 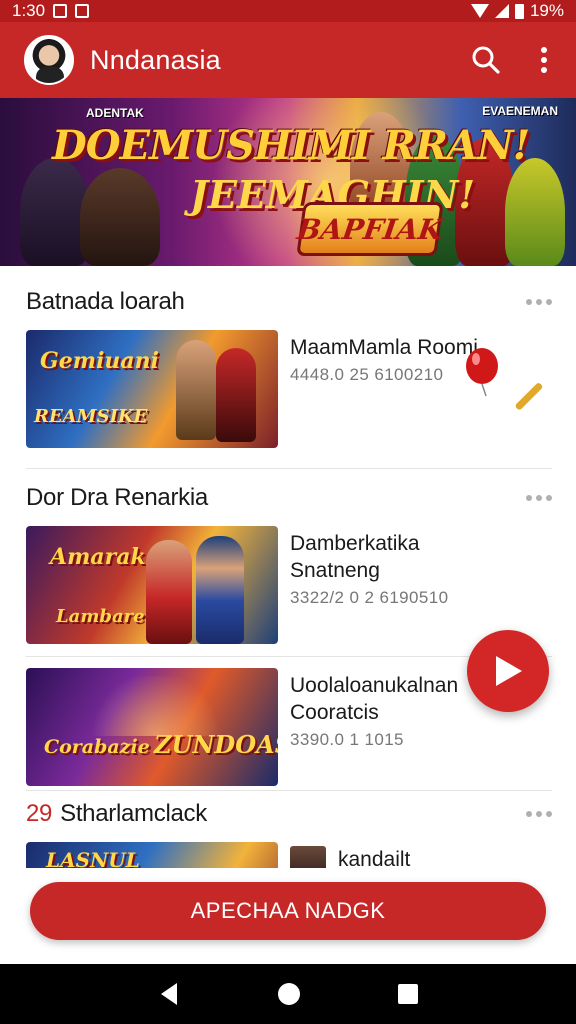 What do you see at coordinates (535, 212) in the screenshot?
I see `banner-character-right4` at bounding box center [535, 212].